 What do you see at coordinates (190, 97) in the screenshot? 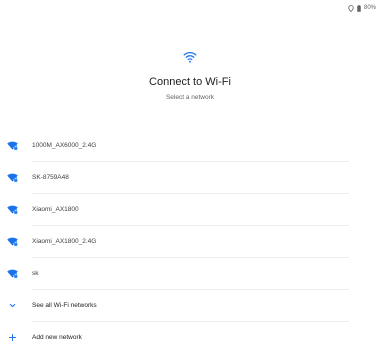
I see `page-subtitle: Select a network` at bounding box center [190, 97].